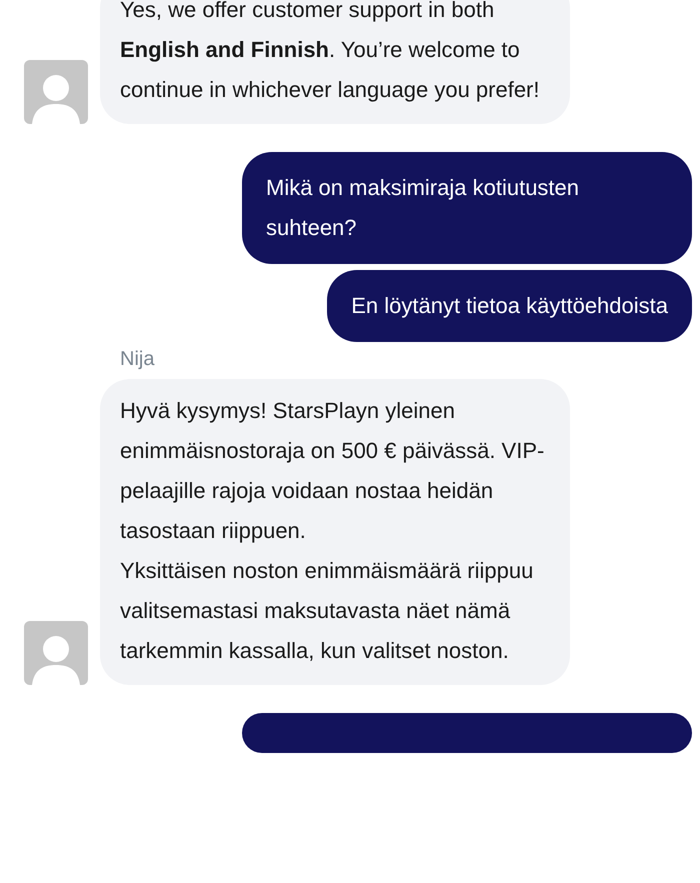 The width and height of the screenshot is (700, 883). Describe the element at coordinates (467, 208) in the screenshot. I see `message-bubble: Mikä on maksimiraja kotiutusten suhteen?` at that location.